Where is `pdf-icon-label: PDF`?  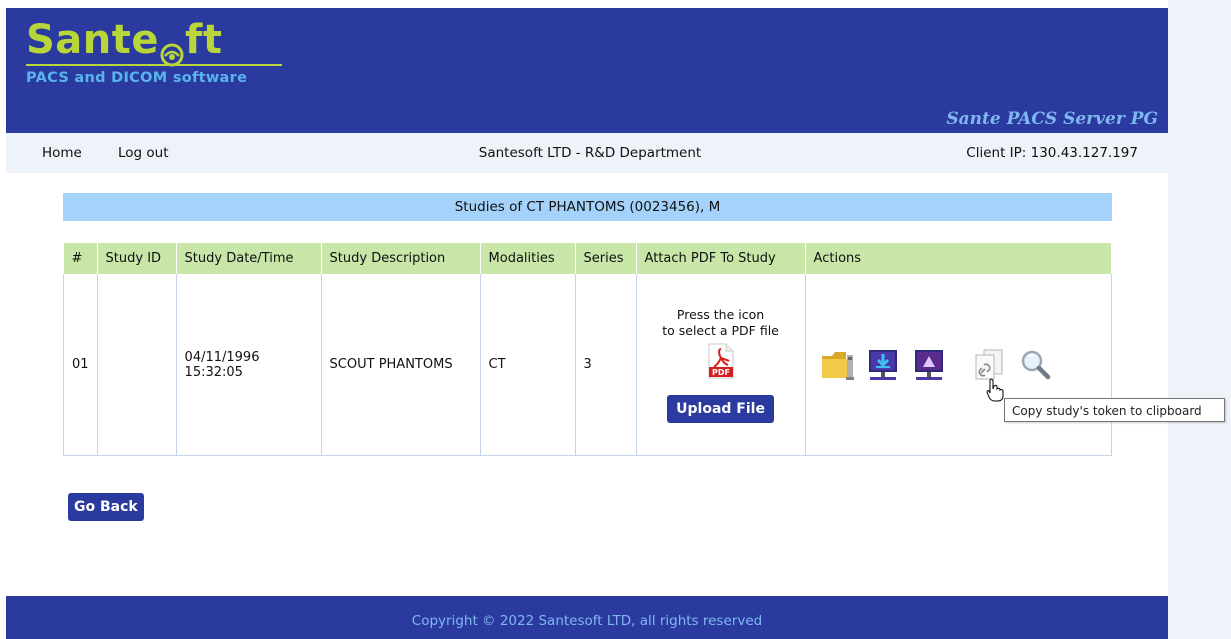
pdf-icon-label: PDF is located at coordinates (721, 372).